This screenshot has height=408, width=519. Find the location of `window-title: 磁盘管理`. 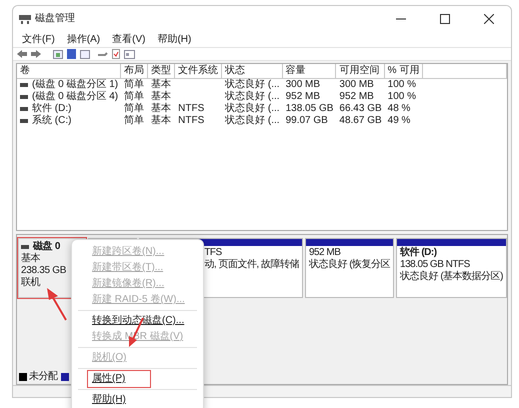

window-title: 磁盘管理 is located at coordinates (55, 19).